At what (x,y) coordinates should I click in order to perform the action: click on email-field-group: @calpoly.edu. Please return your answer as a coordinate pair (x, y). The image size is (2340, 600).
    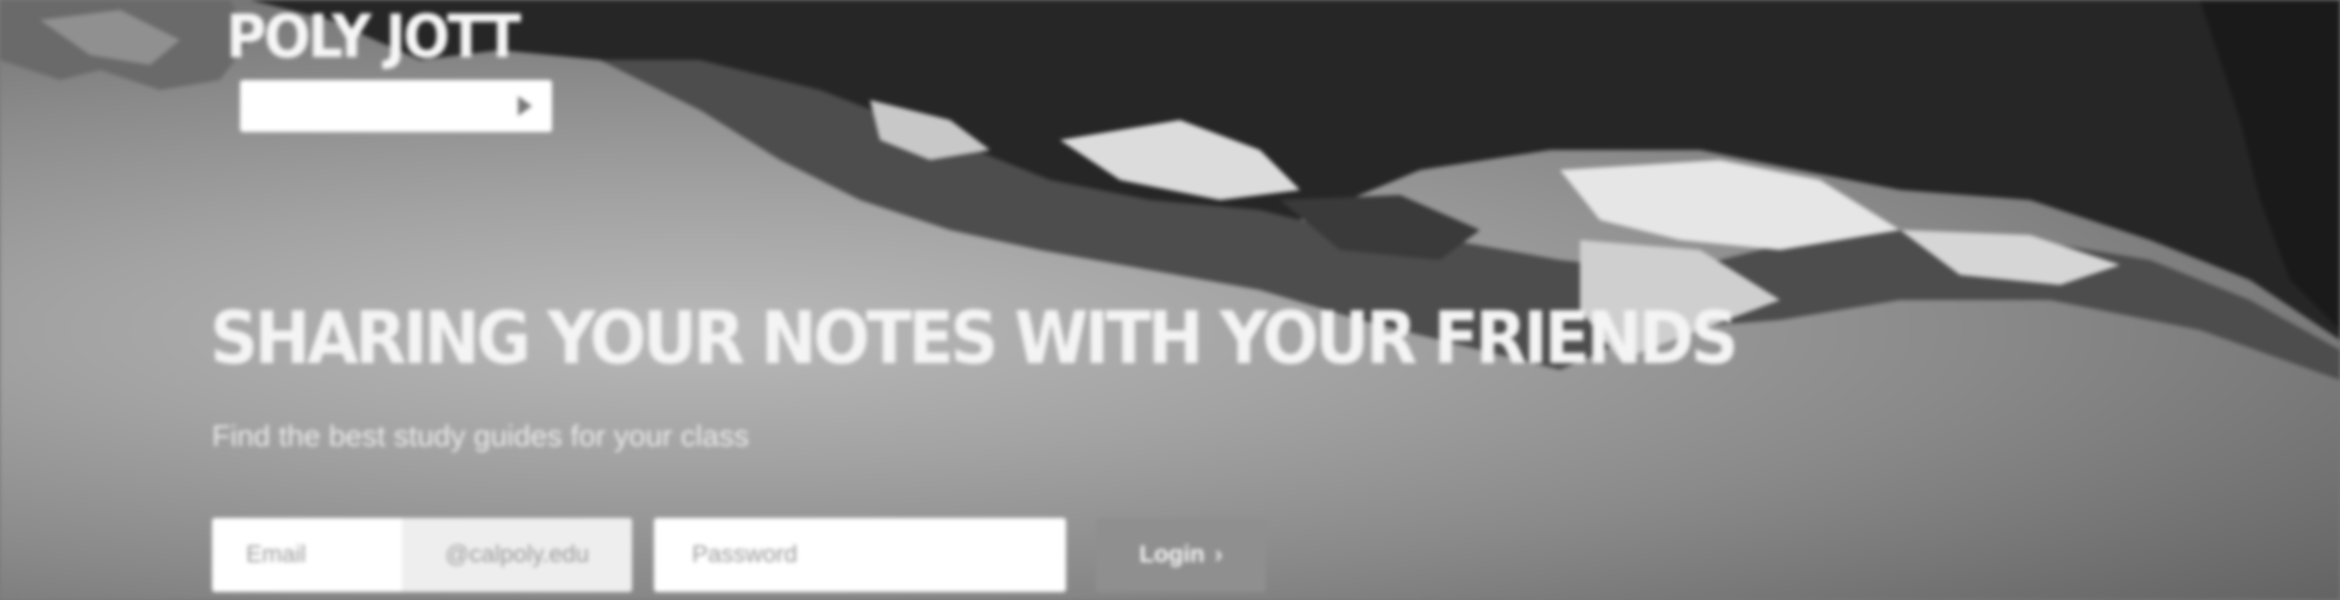
    Looking at the image, I should click on (422, 555).